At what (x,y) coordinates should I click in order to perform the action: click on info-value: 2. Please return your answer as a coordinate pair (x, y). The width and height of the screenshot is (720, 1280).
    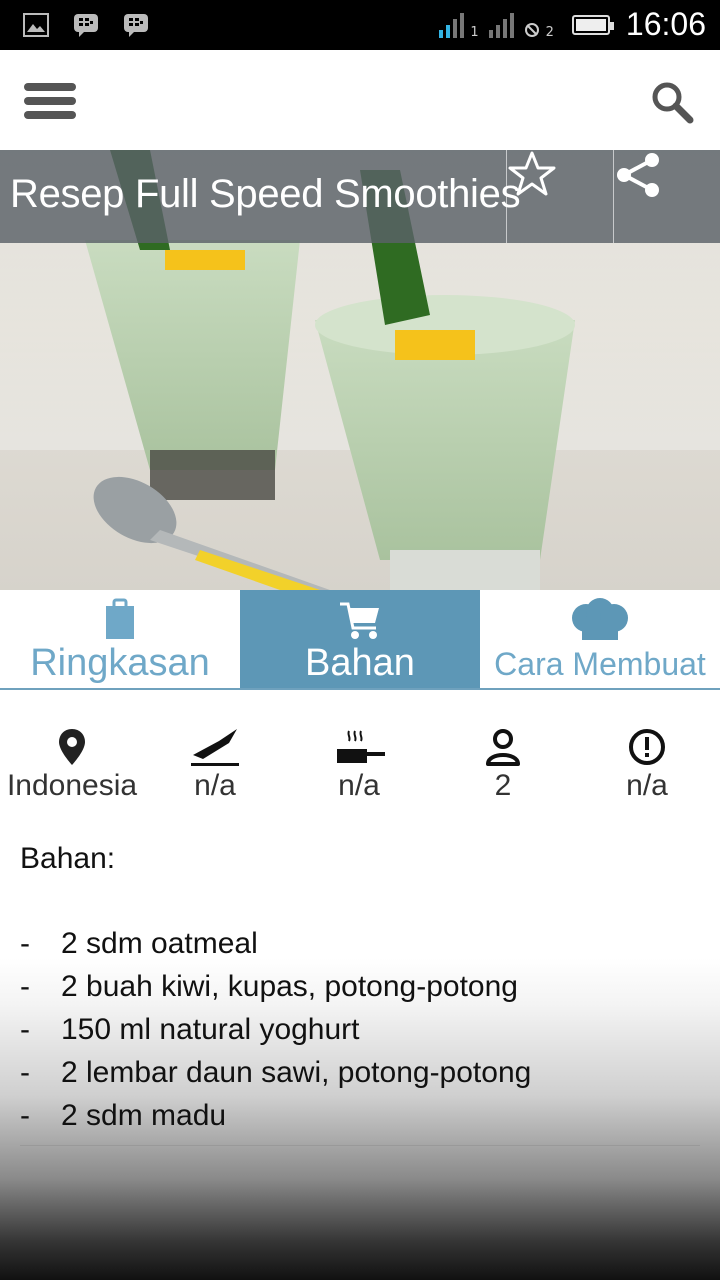
    Looking at the image, I should click on (503, 785).